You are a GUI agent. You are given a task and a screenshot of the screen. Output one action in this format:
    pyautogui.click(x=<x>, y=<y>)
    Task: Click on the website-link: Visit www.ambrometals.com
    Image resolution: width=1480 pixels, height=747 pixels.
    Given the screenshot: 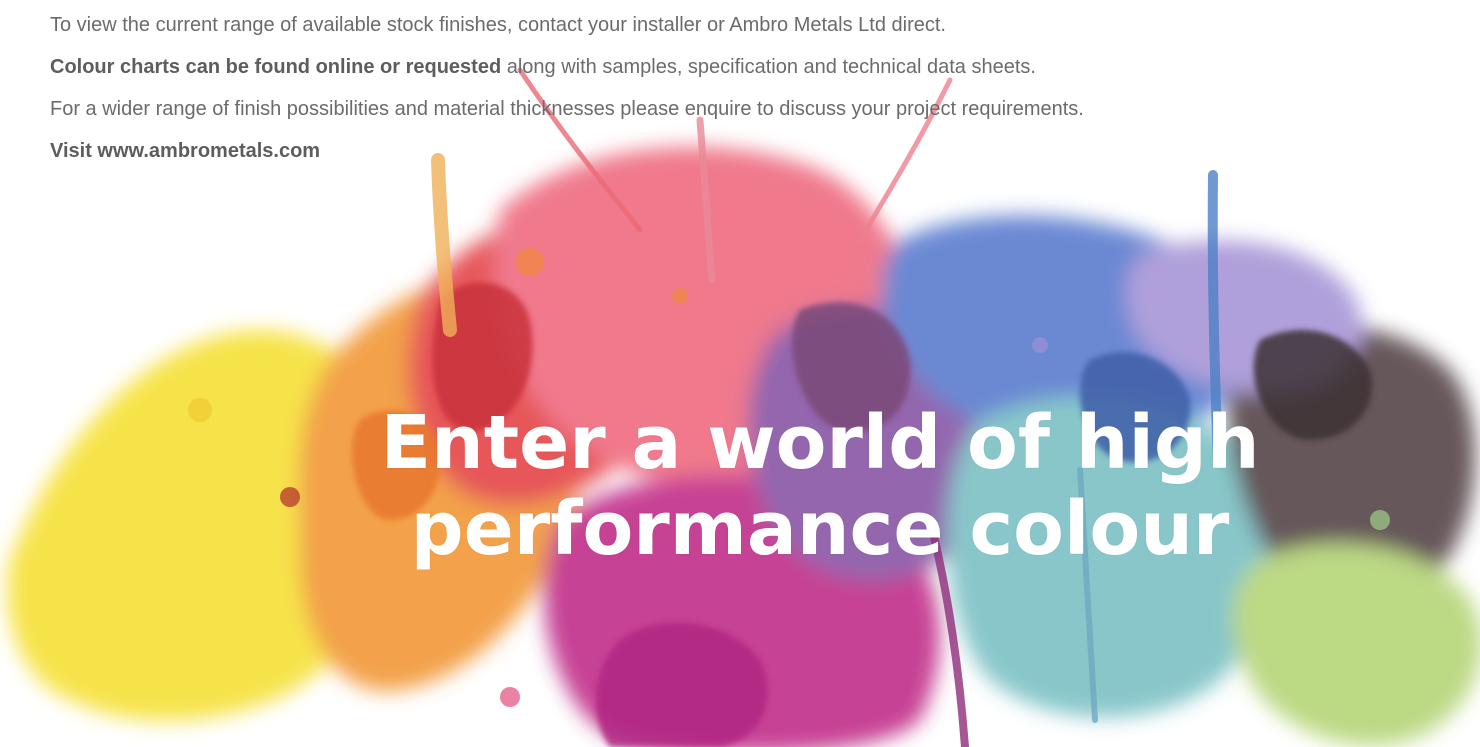 What is the action you would take?
    pyautogui.click(x=185, y=151)
    